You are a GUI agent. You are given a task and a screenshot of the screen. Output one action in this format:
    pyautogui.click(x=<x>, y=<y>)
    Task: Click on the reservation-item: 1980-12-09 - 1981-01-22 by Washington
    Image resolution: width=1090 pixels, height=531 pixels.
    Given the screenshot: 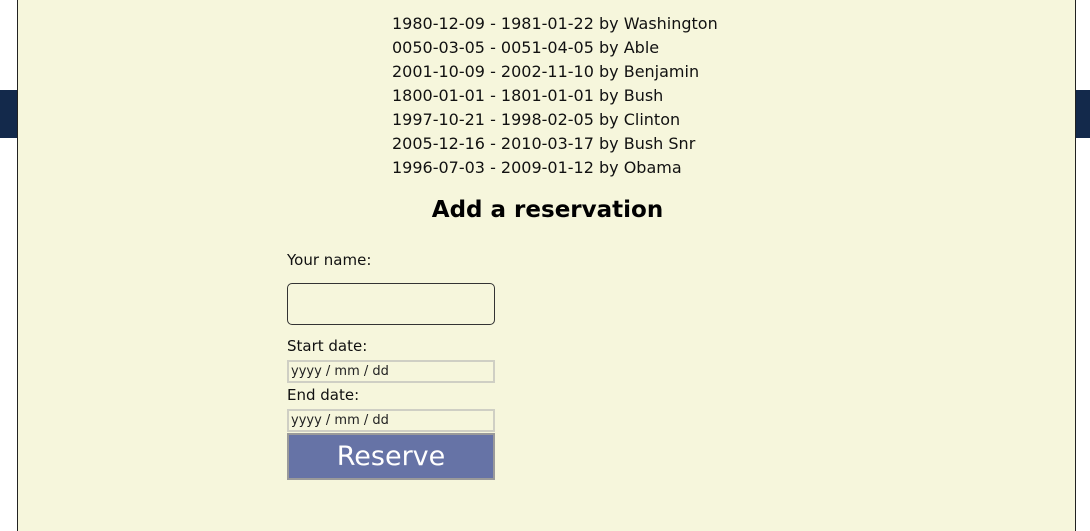 What is the action you would take?
    pyautogui.click(x=555, y=23)
    